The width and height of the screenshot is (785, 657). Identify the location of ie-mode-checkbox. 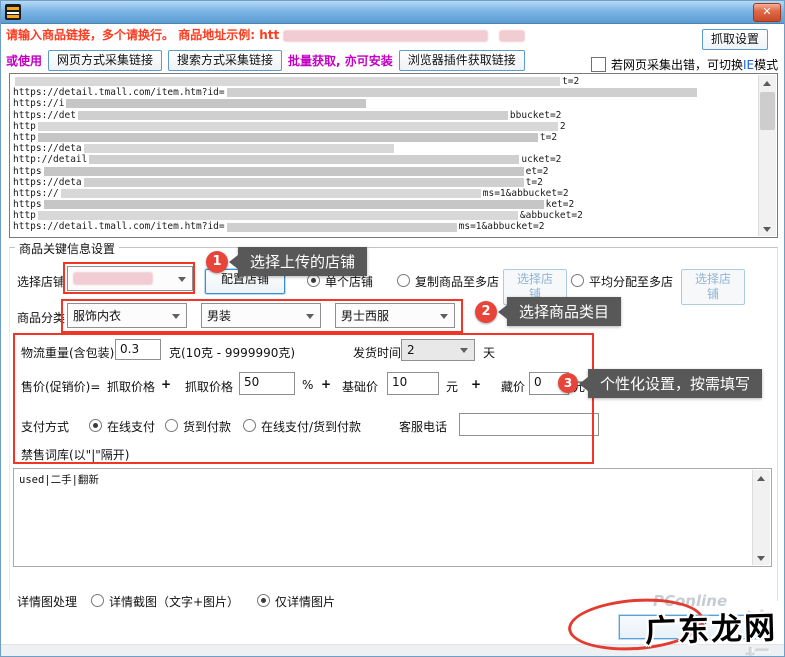
(598, 64).